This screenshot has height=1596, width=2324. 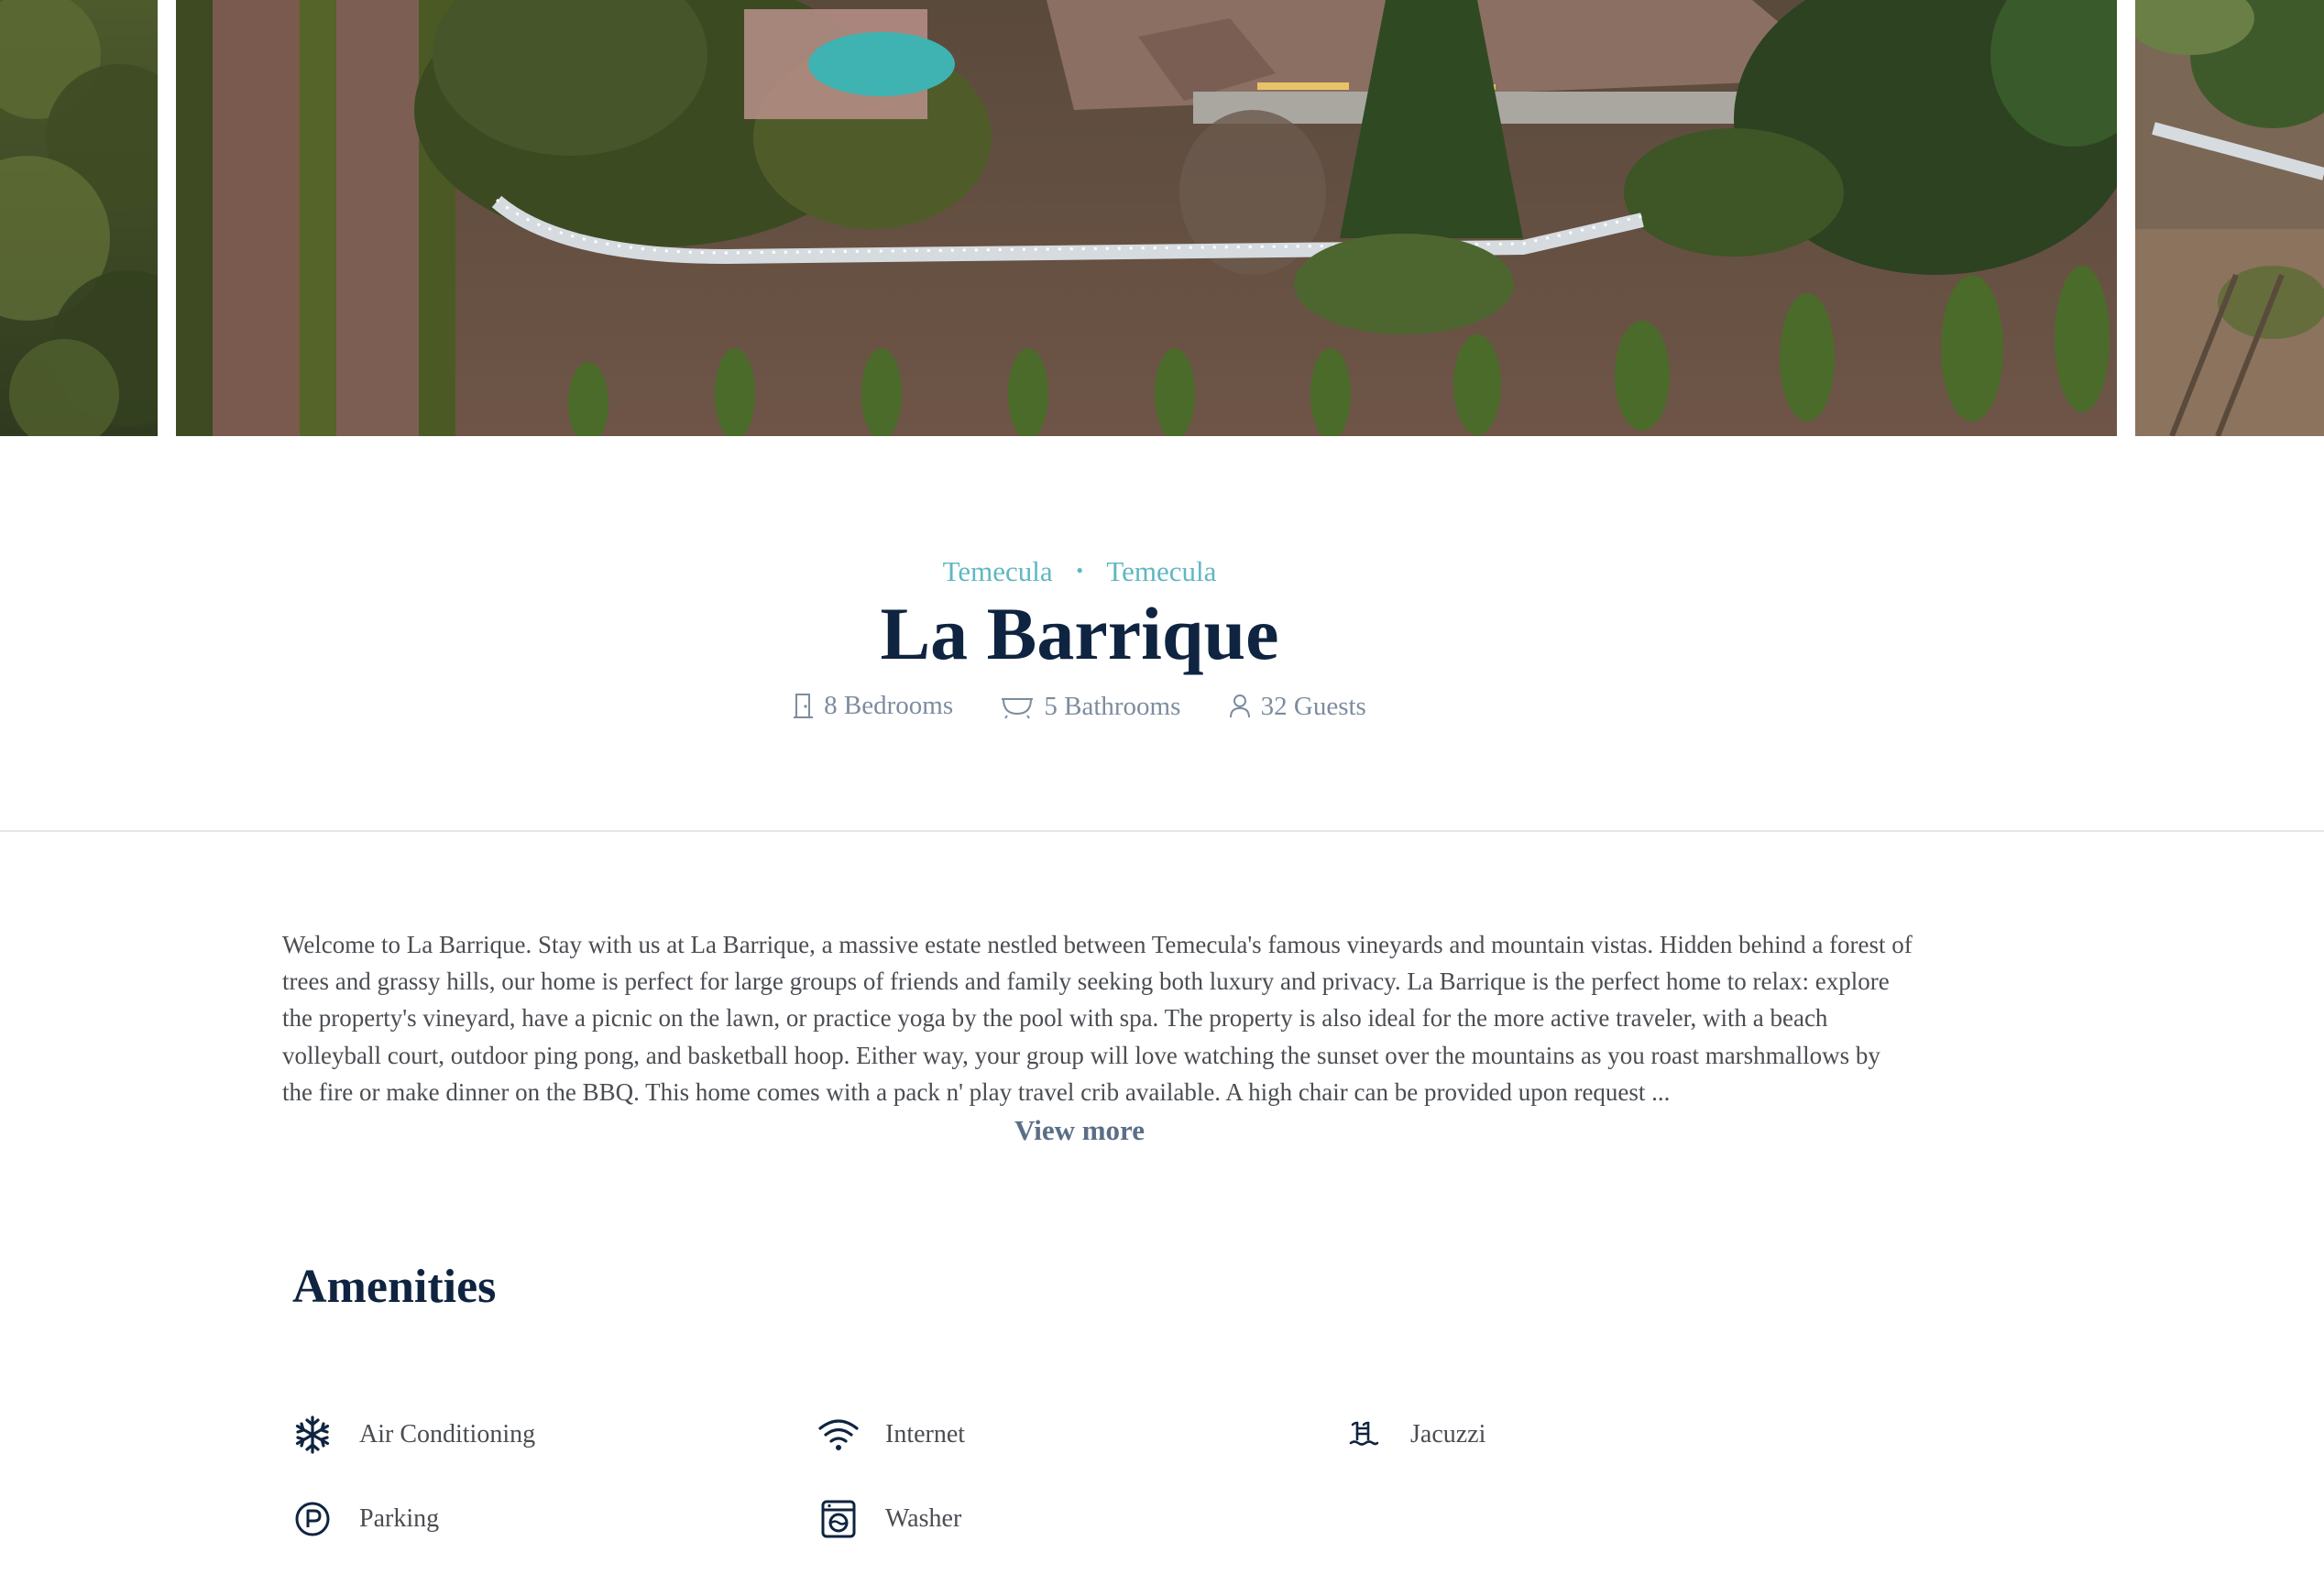 What do you see at coordinates (923, 1518) in the screenshot?
I see `amenity-label: Washer` at bounding box center [923, 1518].